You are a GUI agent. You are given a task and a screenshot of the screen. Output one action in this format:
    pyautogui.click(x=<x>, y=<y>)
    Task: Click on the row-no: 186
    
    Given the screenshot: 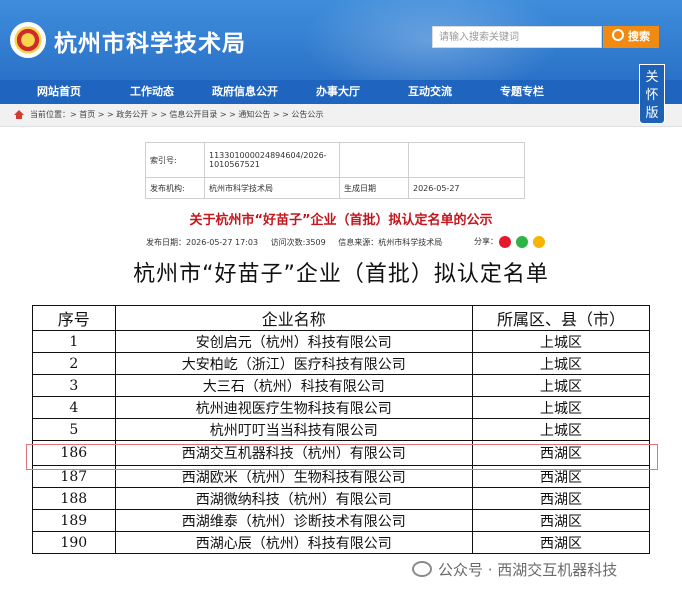 What is the action you would take?
    pyautogui.click(x=74, y=453)
    